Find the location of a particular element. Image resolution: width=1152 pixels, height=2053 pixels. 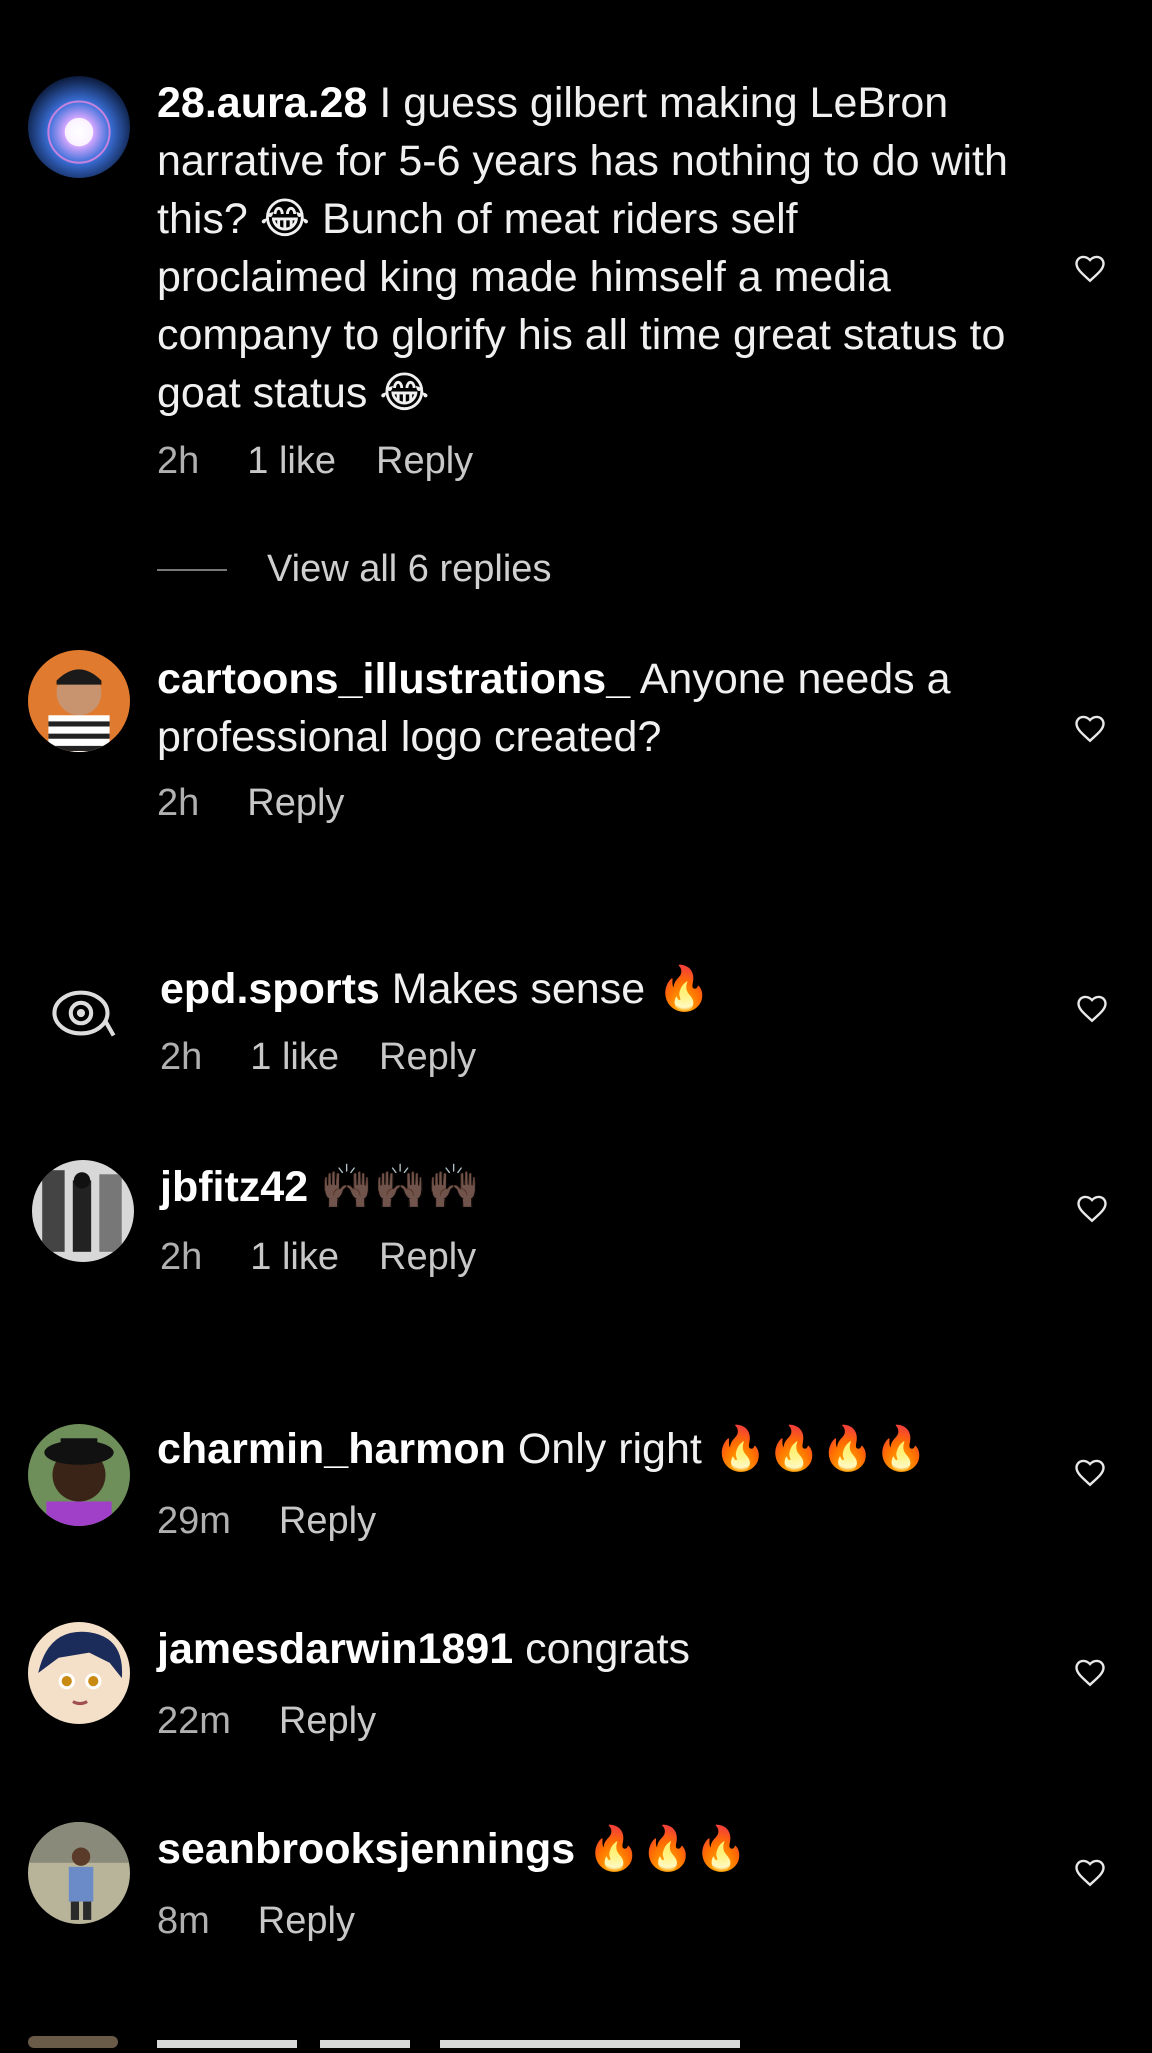

comment-username: charmin_harmon is located at coordinates (331, 1449).